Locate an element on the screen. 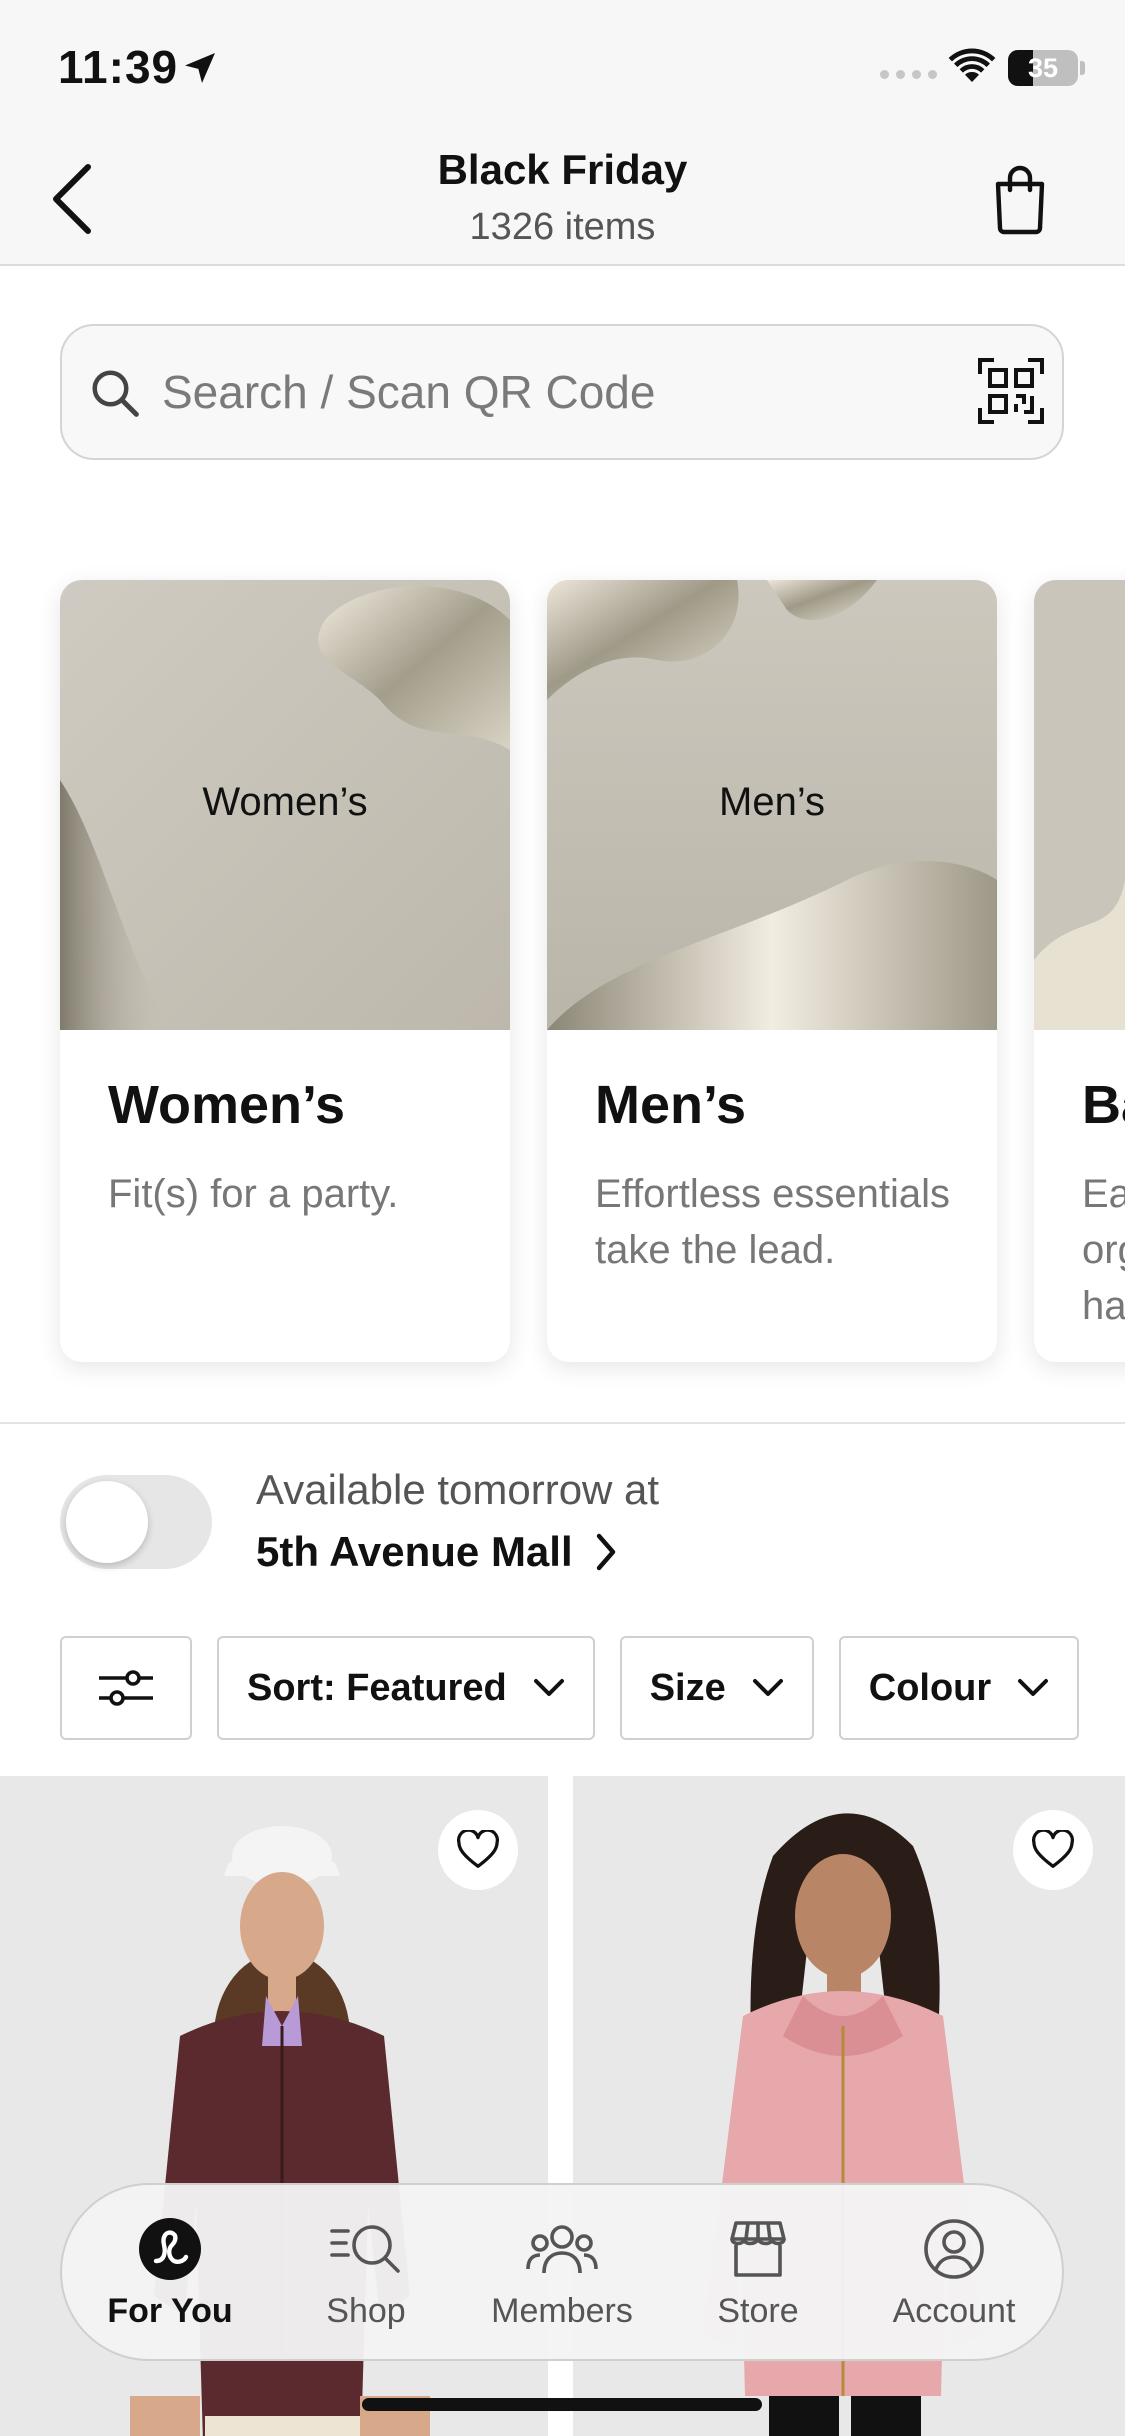 Image resolution: width=1125 pixels, height=2436 pixels. chevron-right-icon is located at coordinates (605, 1552).